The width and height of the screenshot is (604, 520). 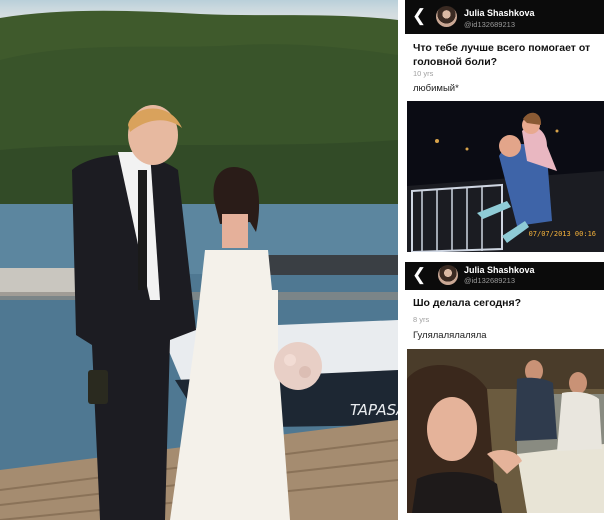 I want to click on answer-text: Гулялалялаляла, so click(x=450, y=335).